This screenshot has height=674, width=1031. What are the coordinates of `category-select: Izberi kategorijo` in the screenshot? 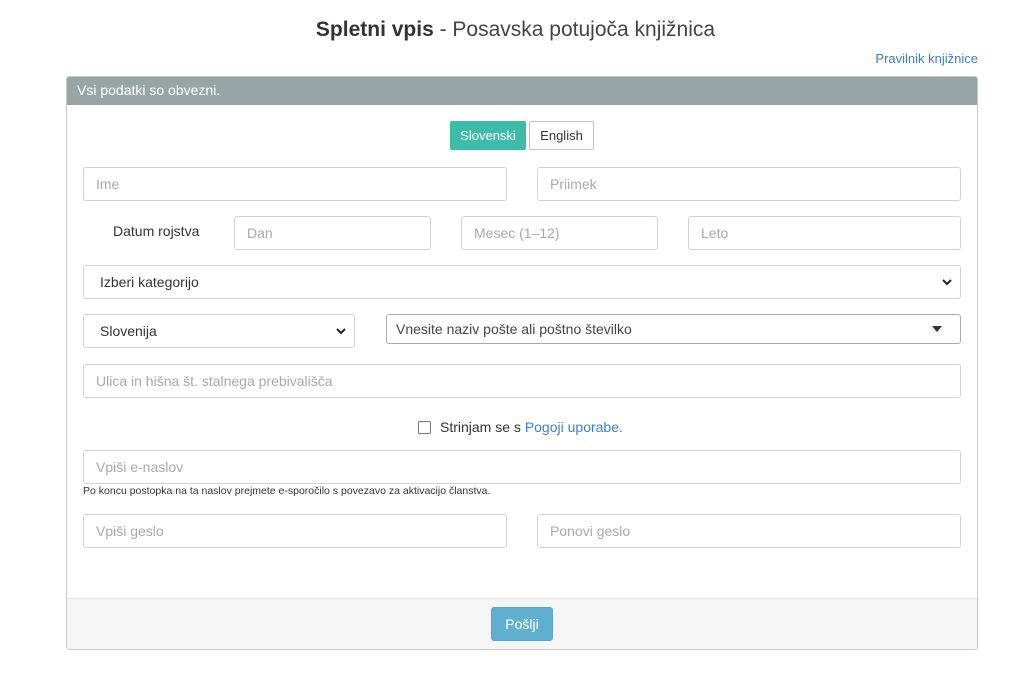 It's located at (522, 282).